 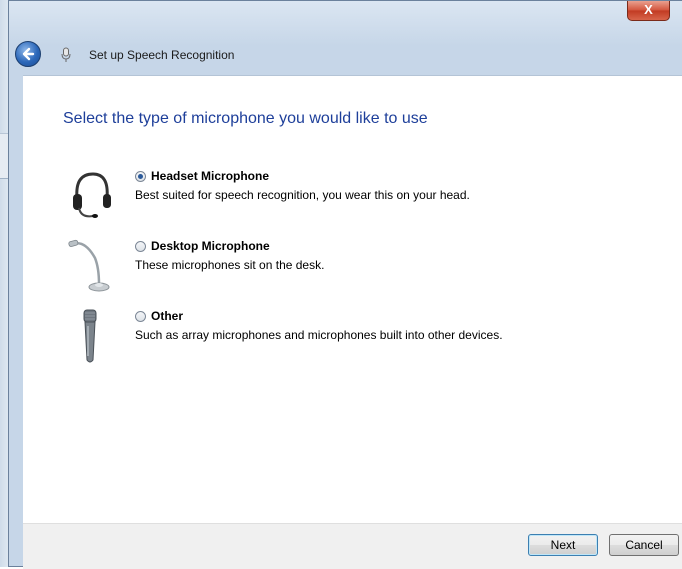 What do you see at coordinates (230, 265) in the screenshot?
I see `option-description: These microphones sit on the desk.` at bounding box center [230, 265].